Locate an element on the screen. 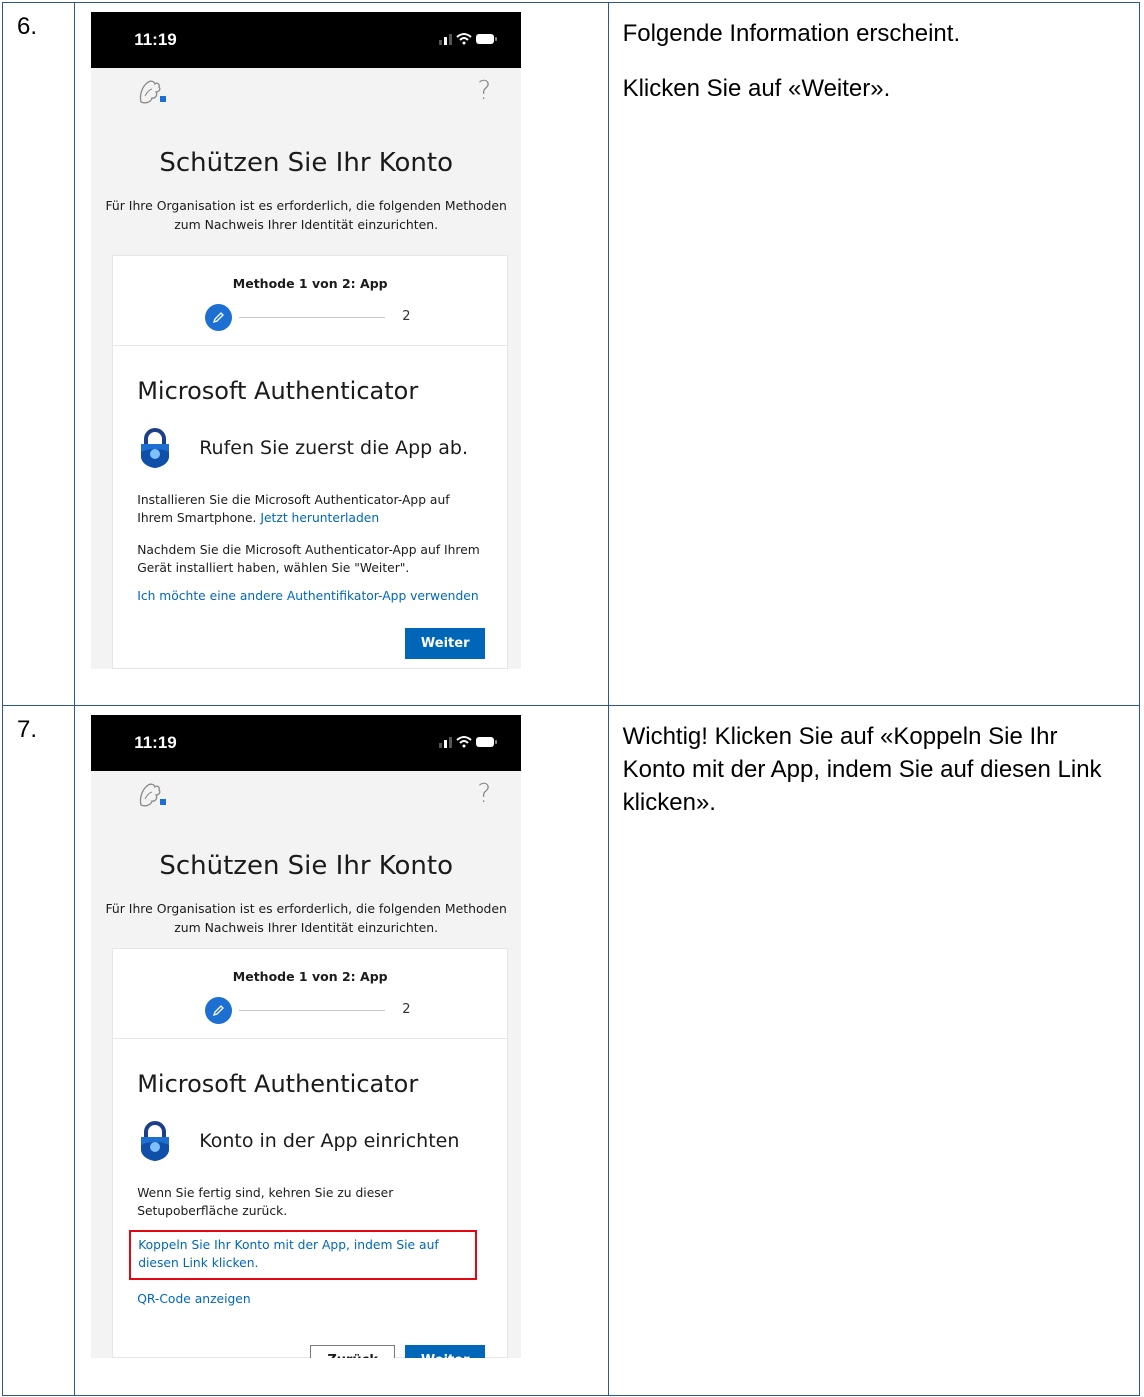 The height and width of the screenshot is (1397, 1144). authenticator-heading: Rufen Sie zuerst die App ab. is located at coordinates (333, 448).